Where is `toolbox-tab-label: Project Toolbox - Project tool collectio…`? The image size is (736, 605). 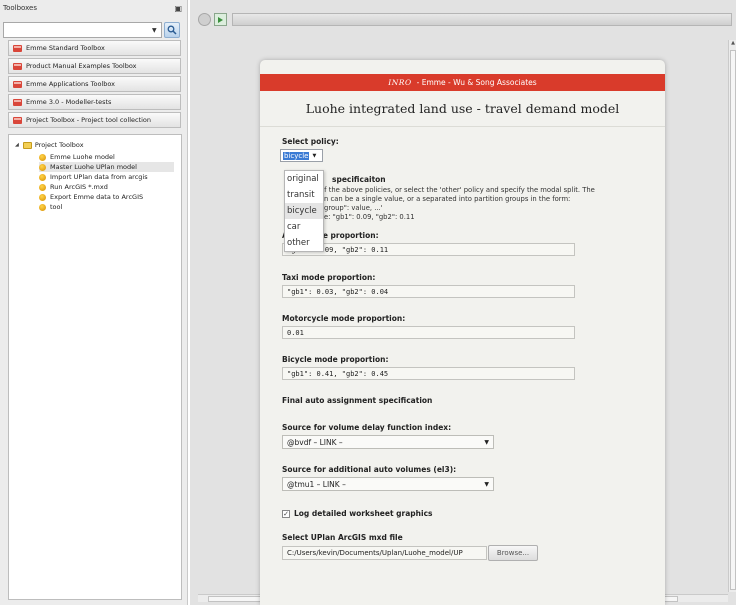 toolbox-tab-label: Project Toolbox - Project tool collectio… is located at coordinates (89, 120).